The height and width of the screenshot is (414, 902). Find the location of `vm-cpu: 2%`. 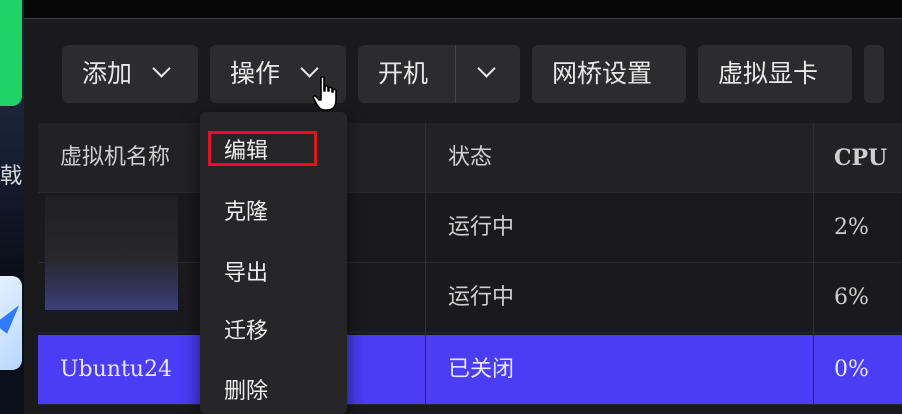

vm-cpu: 2% is located at coordinates (851, 227).